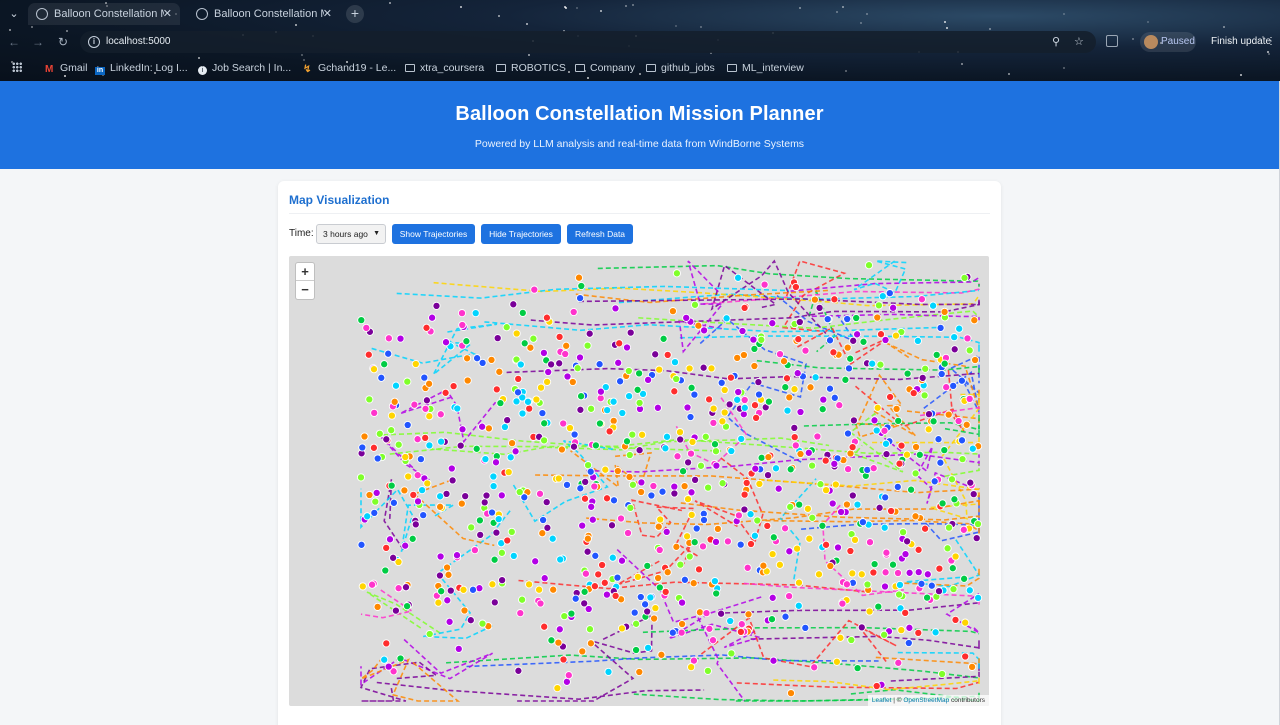  Describe the element at coordinates (433, 234) in the screenshot. I see `show-trajectories-button: Show Trajectories` at that location.